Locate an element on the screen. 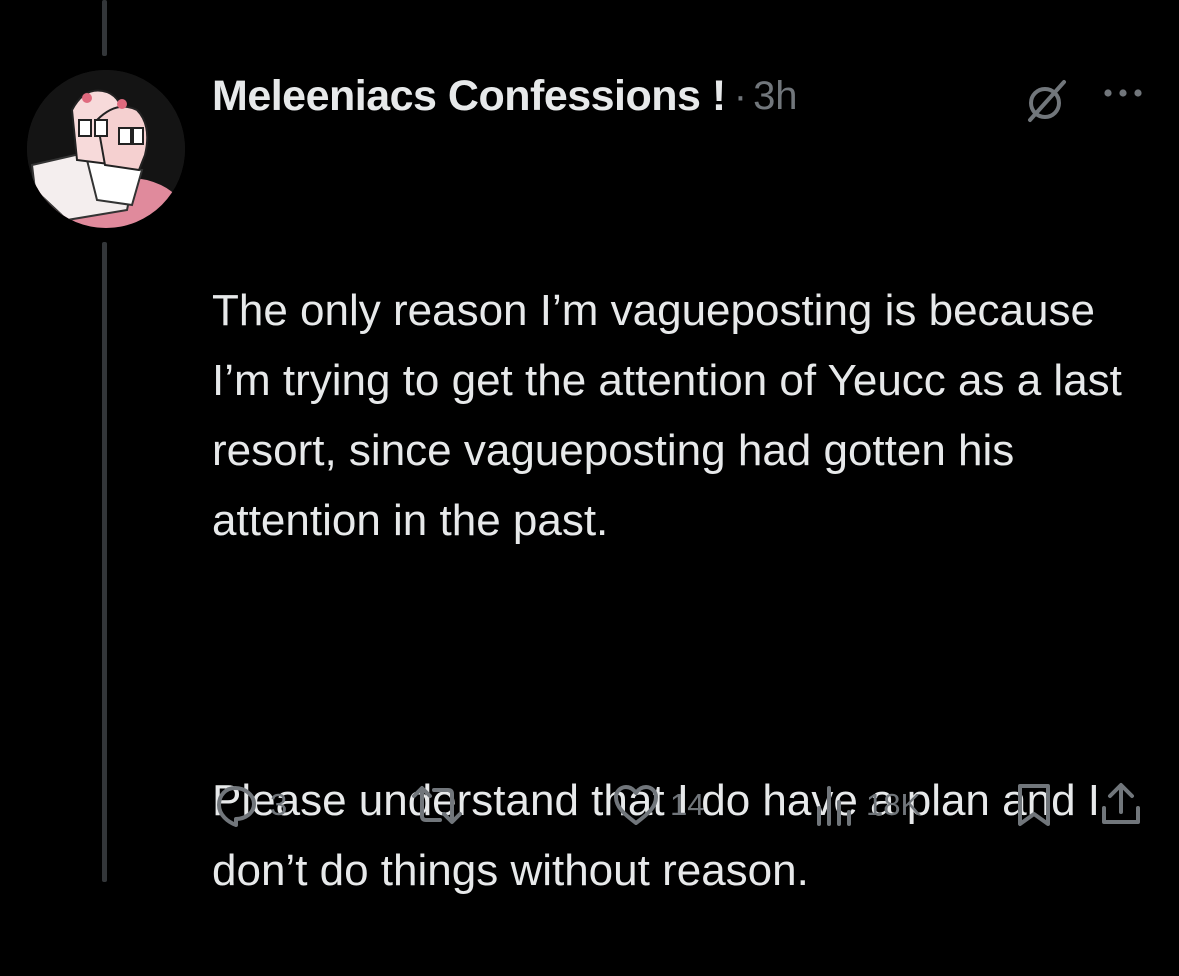  bookmark-button is located at coordinates (1034, 805).